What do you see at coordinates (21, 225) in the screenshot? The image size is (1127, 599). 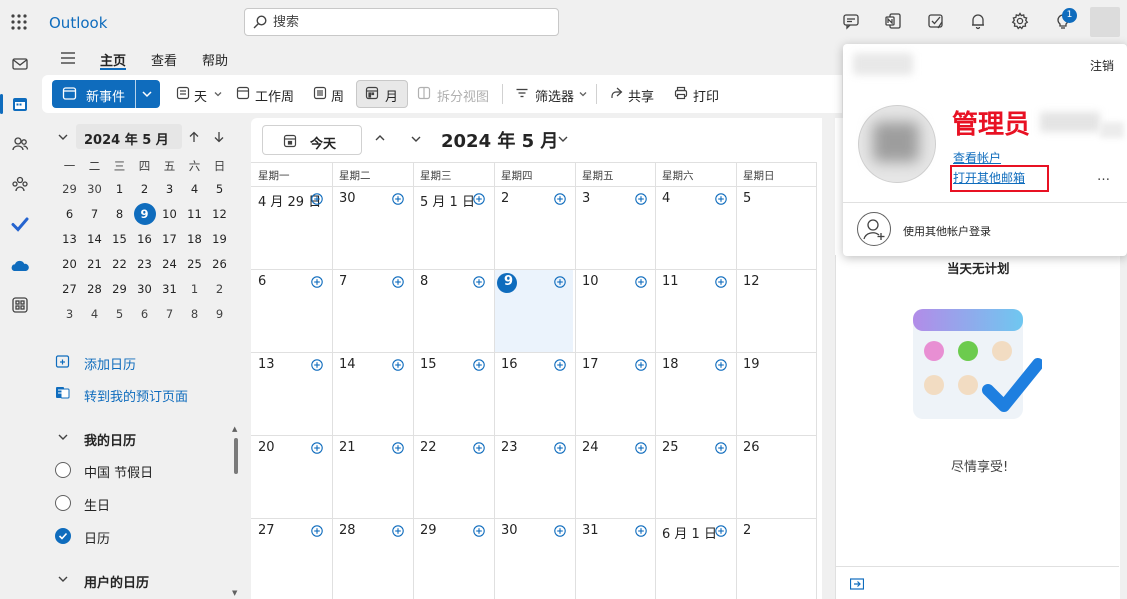 I see `todo-check-icon` at bounding box center [21, 225].